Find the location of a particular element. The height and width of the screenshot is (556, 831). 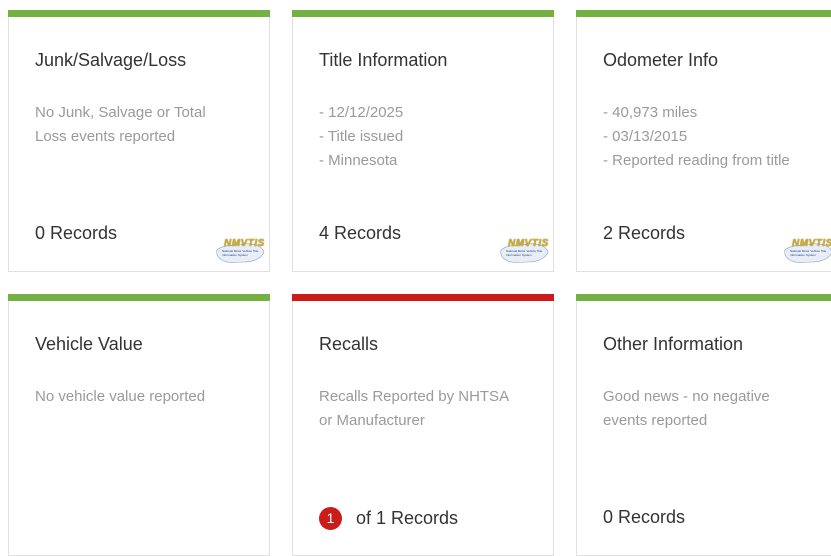

description-line: Good news - no negative is located at coordinates (686, 396).